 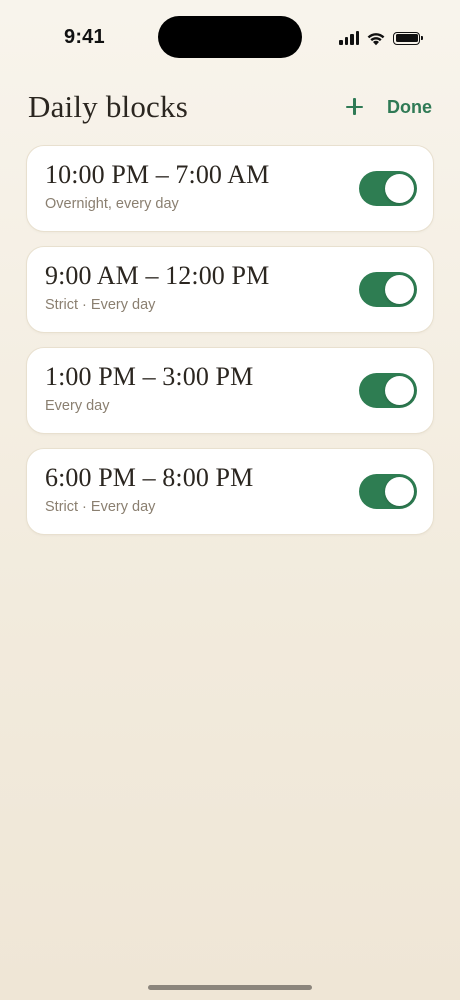 What do you see at coordinates (157, 275) in the screenshot?
I see `block-time-range: 9:00 AM – 12:00 PM` at bounding box center [157, 275].